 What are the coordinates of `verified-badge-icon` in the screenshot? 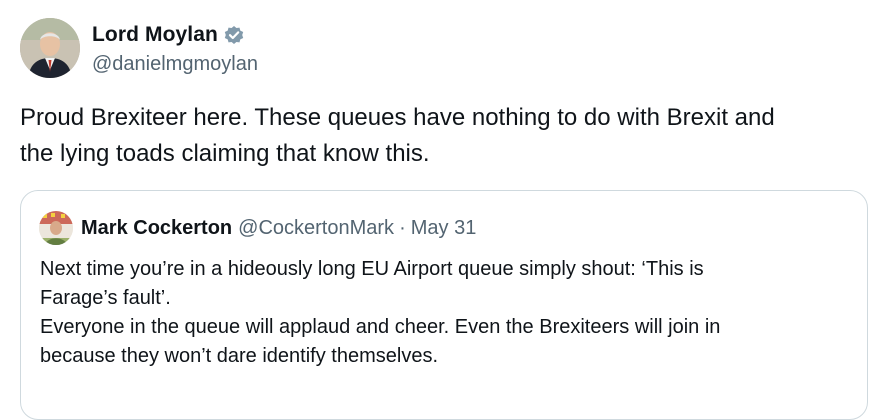 It's located at (234, 35).